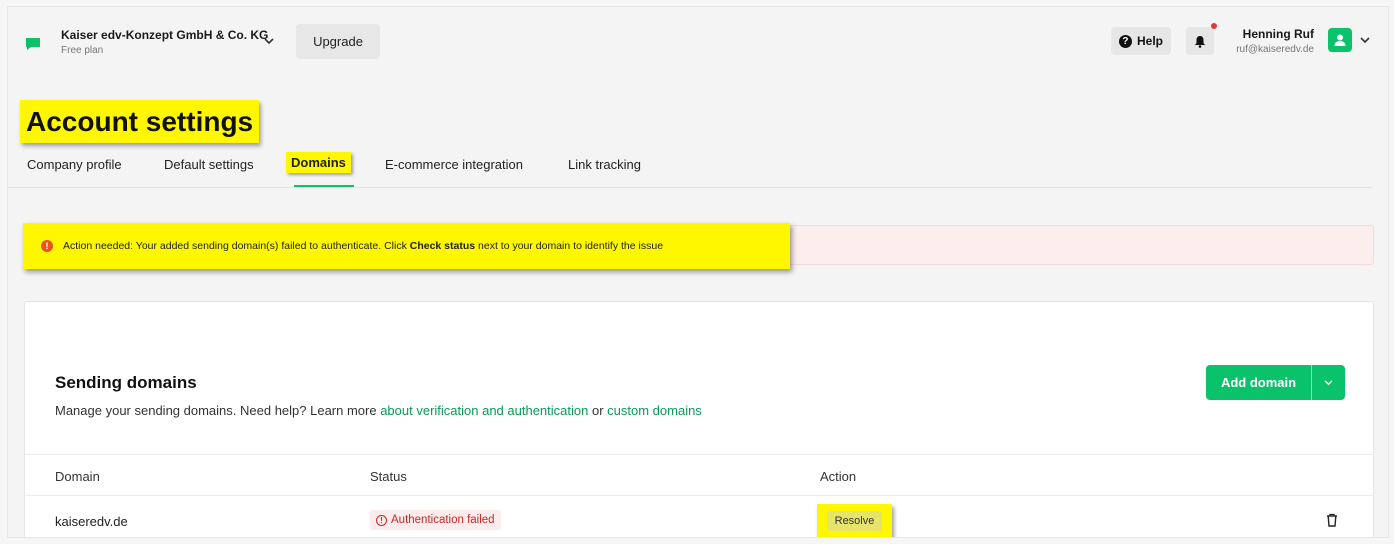 The width and height of the screenshot is (1394, 544). I want to click on resolve-button: Resolve, so click(854, 520).